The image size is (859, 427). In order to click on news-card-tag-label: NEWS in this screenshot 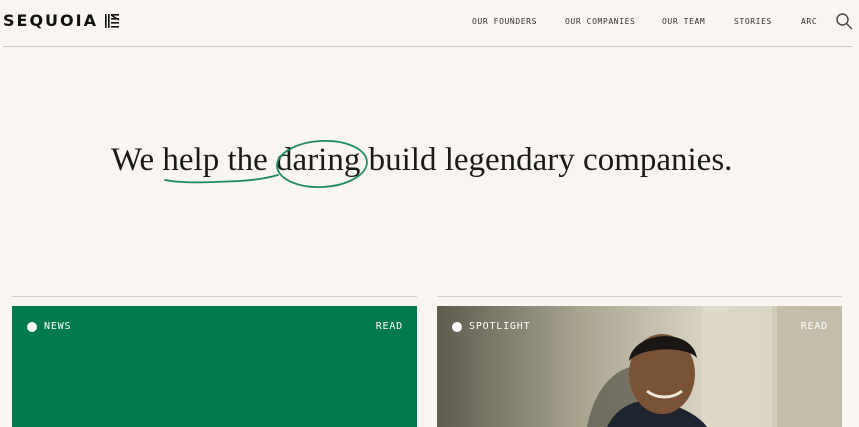, I will do `click(58, 326)`.